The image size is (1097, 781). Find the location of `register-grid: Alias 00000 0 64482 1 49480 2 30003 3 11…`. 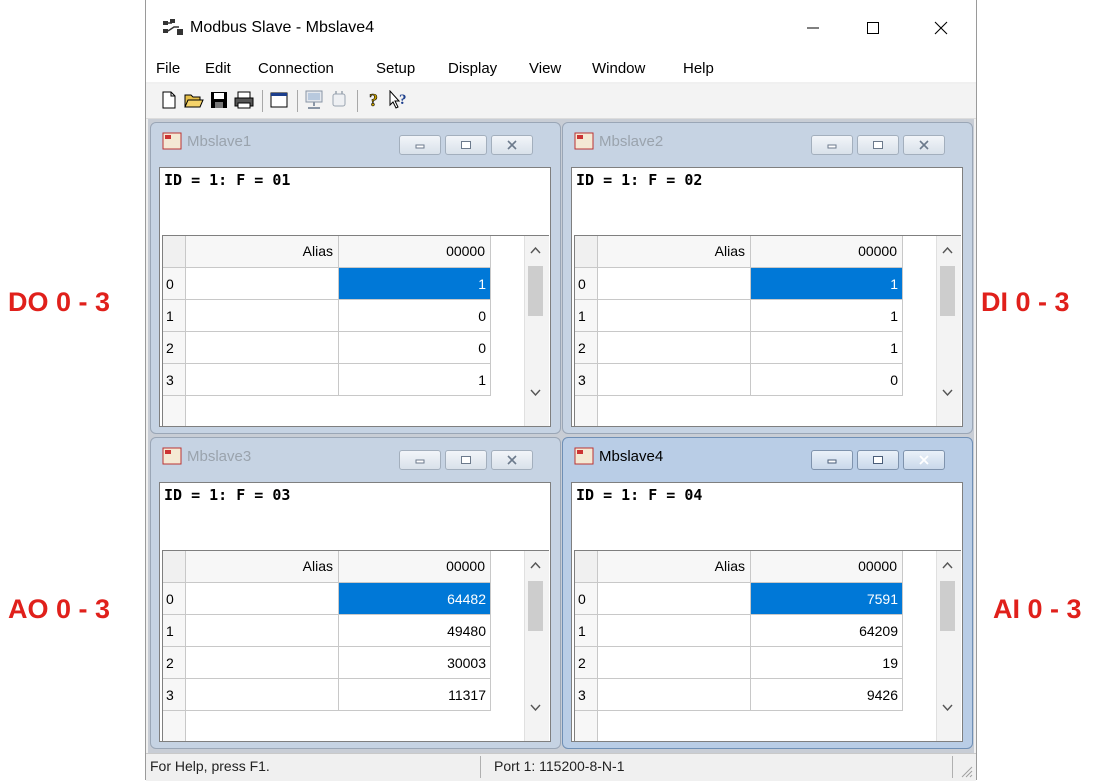

register-grid: Alias 00000 0 64482 1 49480 2 30003 3 11… is located at coordinates (355, 645).